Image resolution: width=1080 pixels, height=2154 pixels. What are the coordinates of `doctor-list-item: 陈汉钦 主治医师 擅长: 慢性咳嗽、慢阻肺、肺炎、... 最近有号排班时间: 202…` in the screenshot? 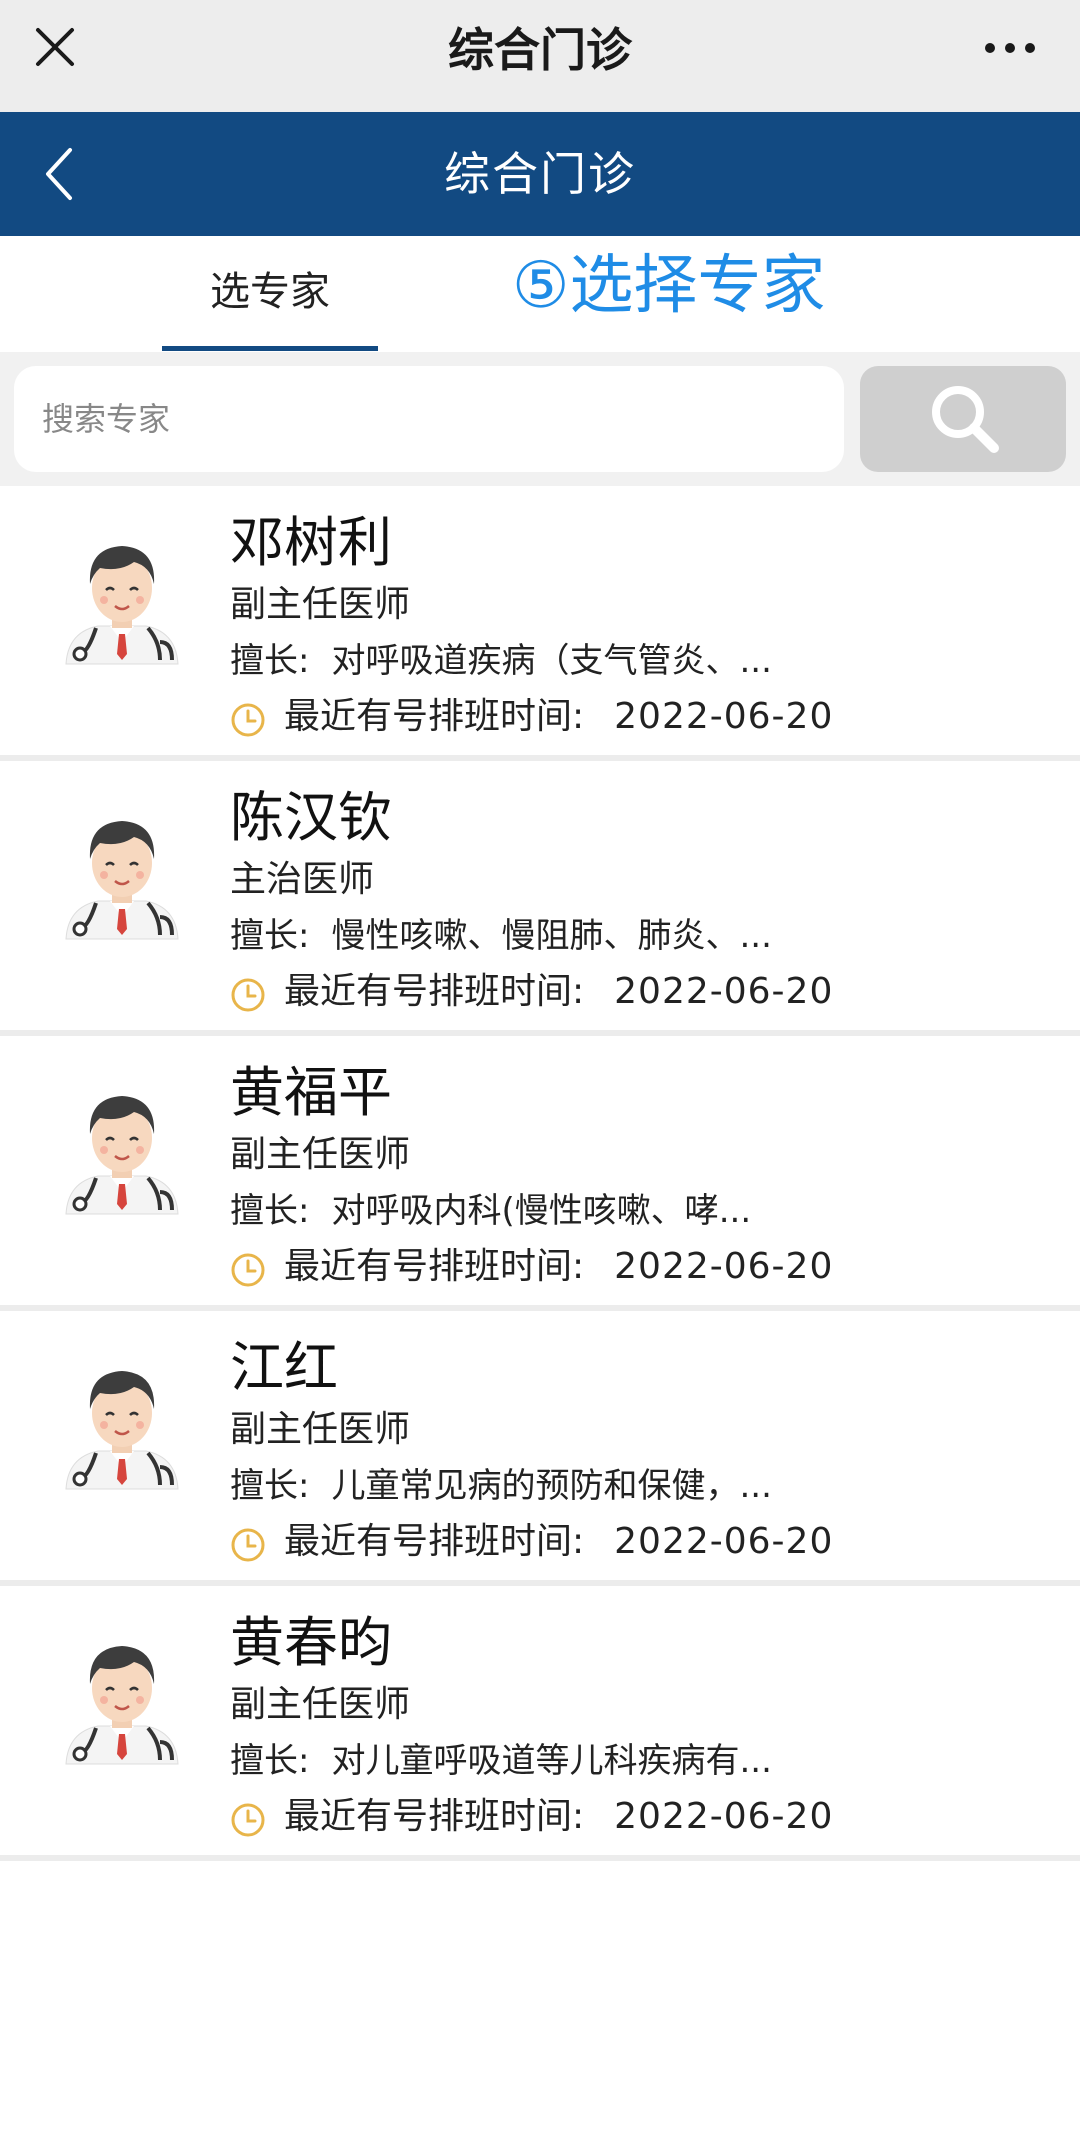 It's located at (540, 898).